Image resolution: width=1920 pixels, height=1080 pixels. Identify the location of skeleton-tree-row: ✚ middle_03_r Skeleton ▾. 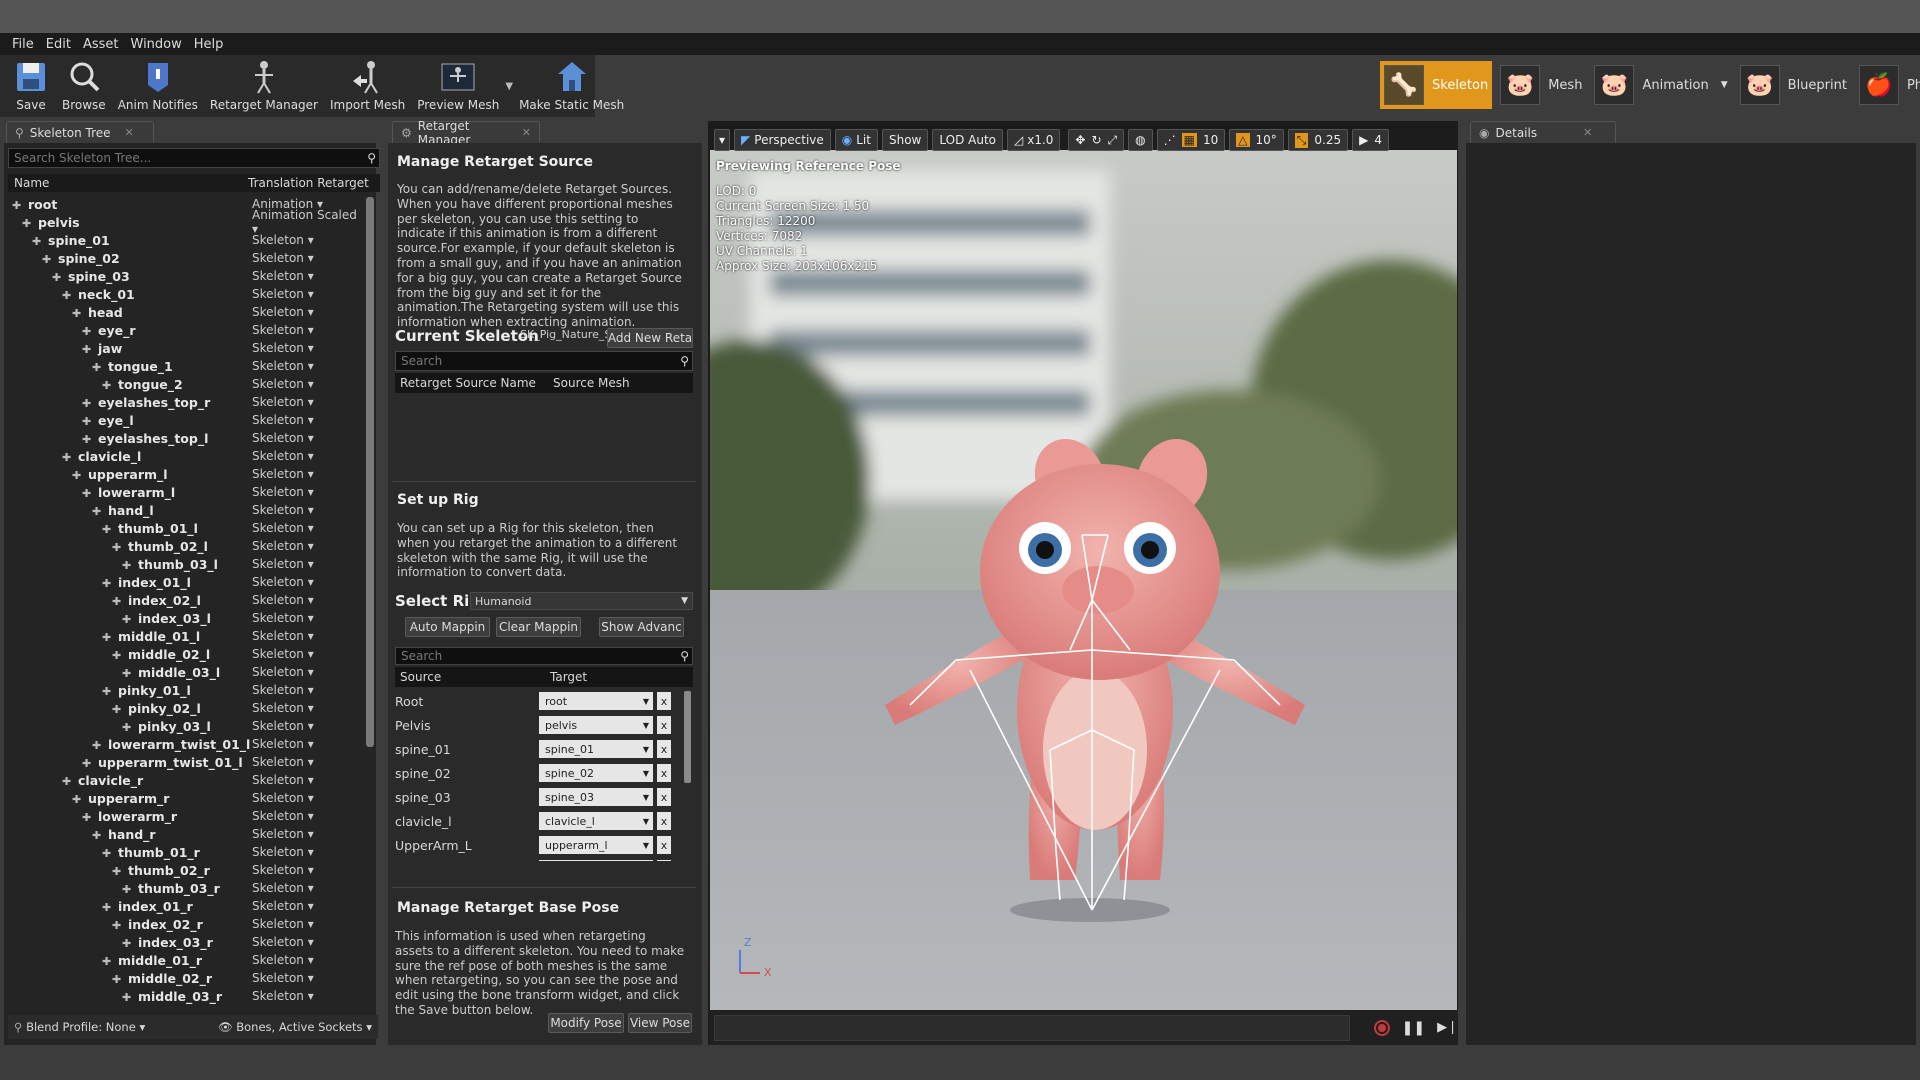
(186, 996).